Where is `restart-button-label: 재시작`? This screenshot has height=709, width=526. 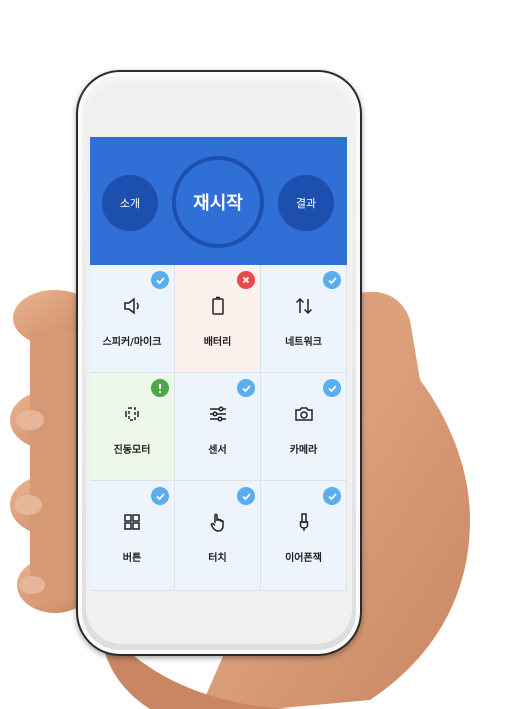
restart-button-label: 재시작 is located at coordinates (218, 202).